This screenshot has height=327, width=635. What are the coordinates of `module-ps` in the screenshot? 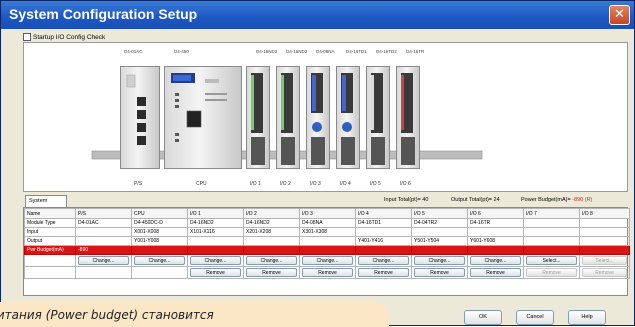 It's located at (140, 117).